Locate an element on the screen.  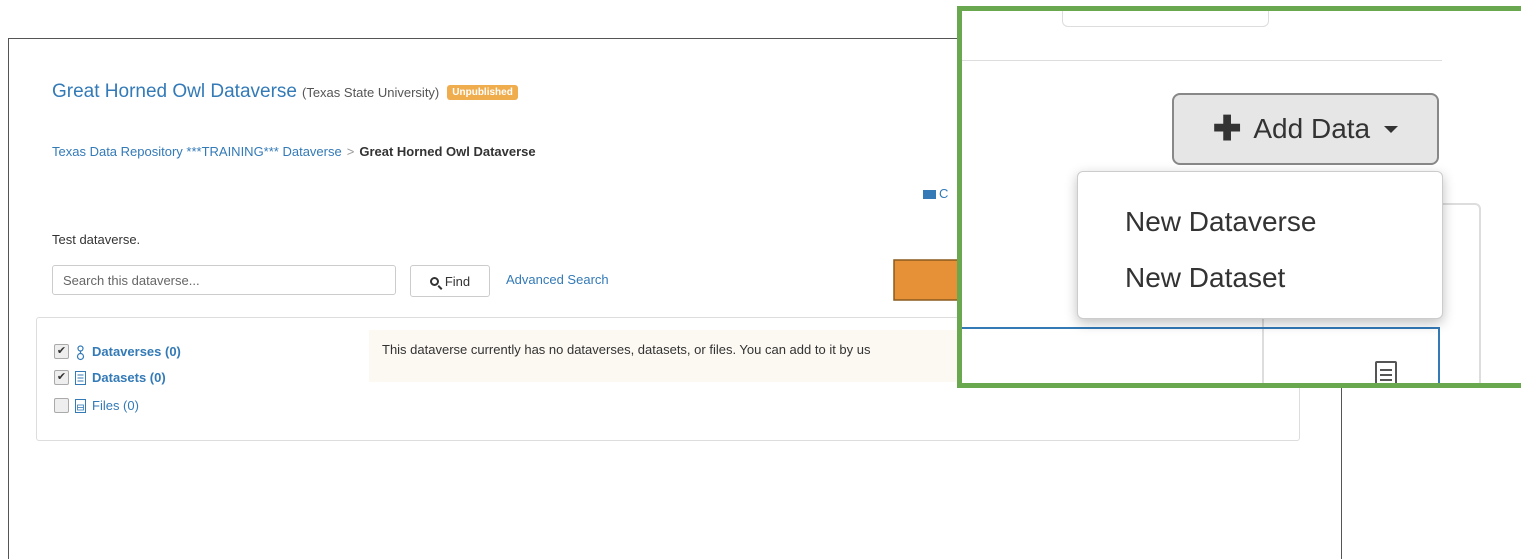
add-data-menu: New Dataverse New Dataset is located at coordinates (1260, 245).